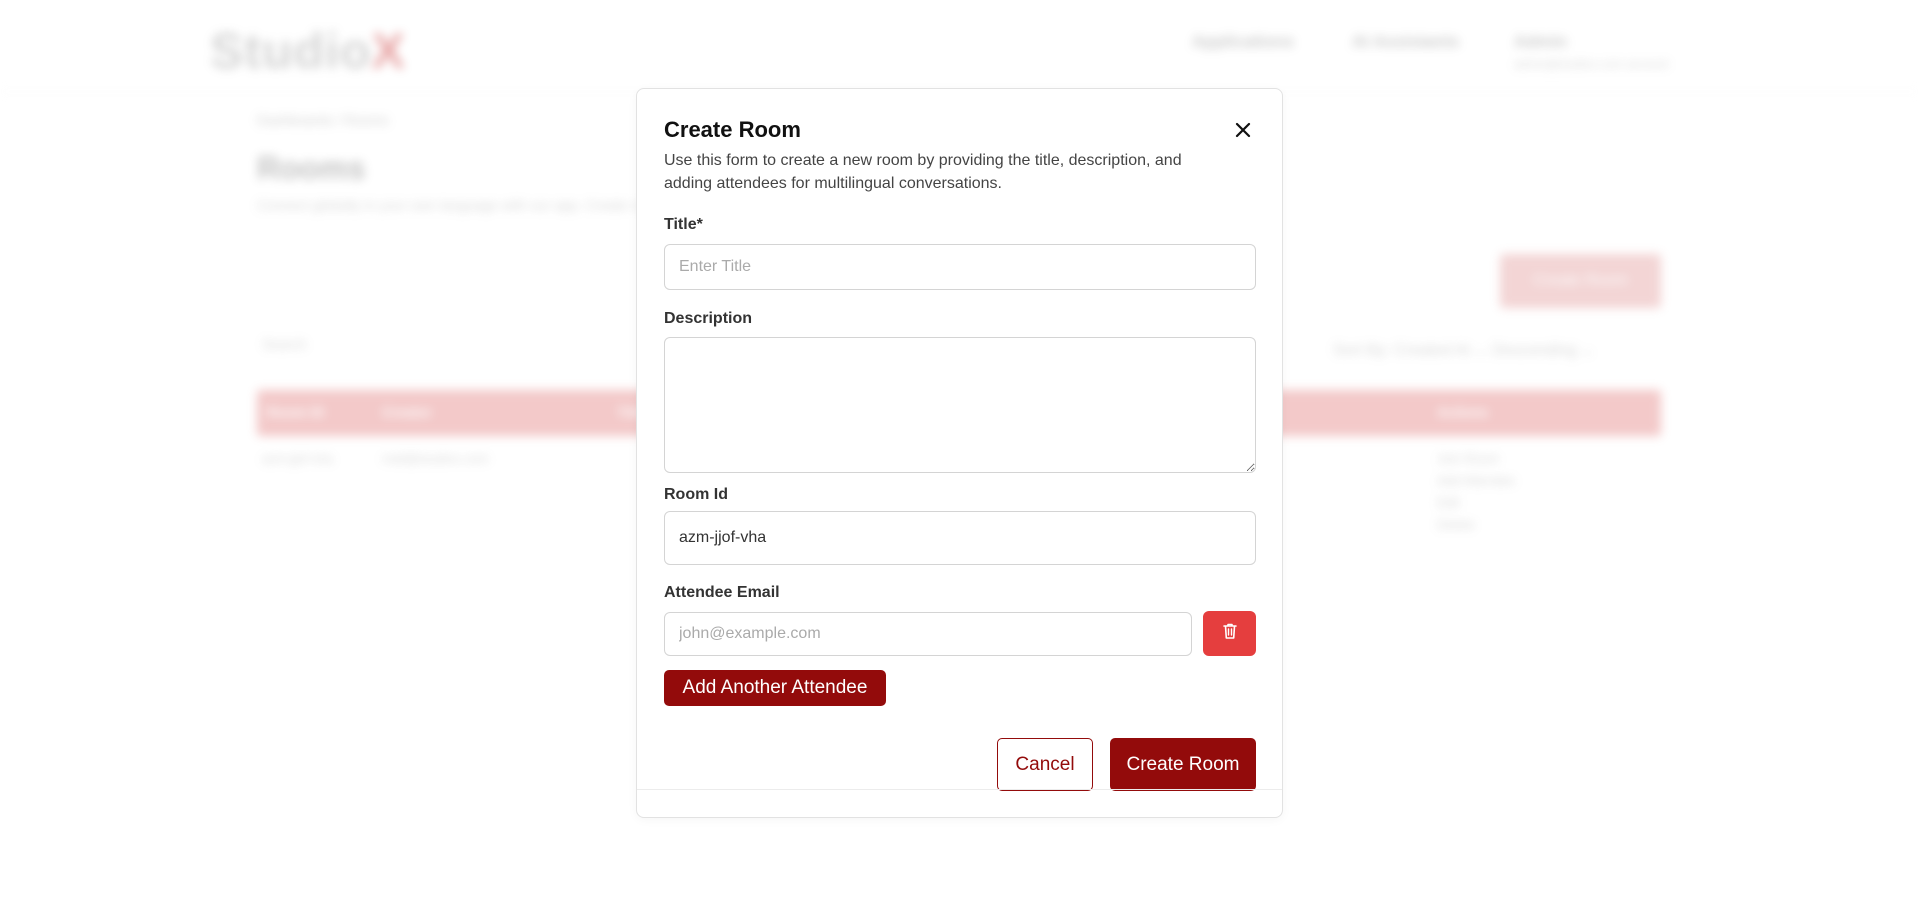 This screenshot has height=901, width=1919. What do you see at coordinates (960, 405) in the screenshot?
I see `description-textarea` at bounding box center [960, 405].